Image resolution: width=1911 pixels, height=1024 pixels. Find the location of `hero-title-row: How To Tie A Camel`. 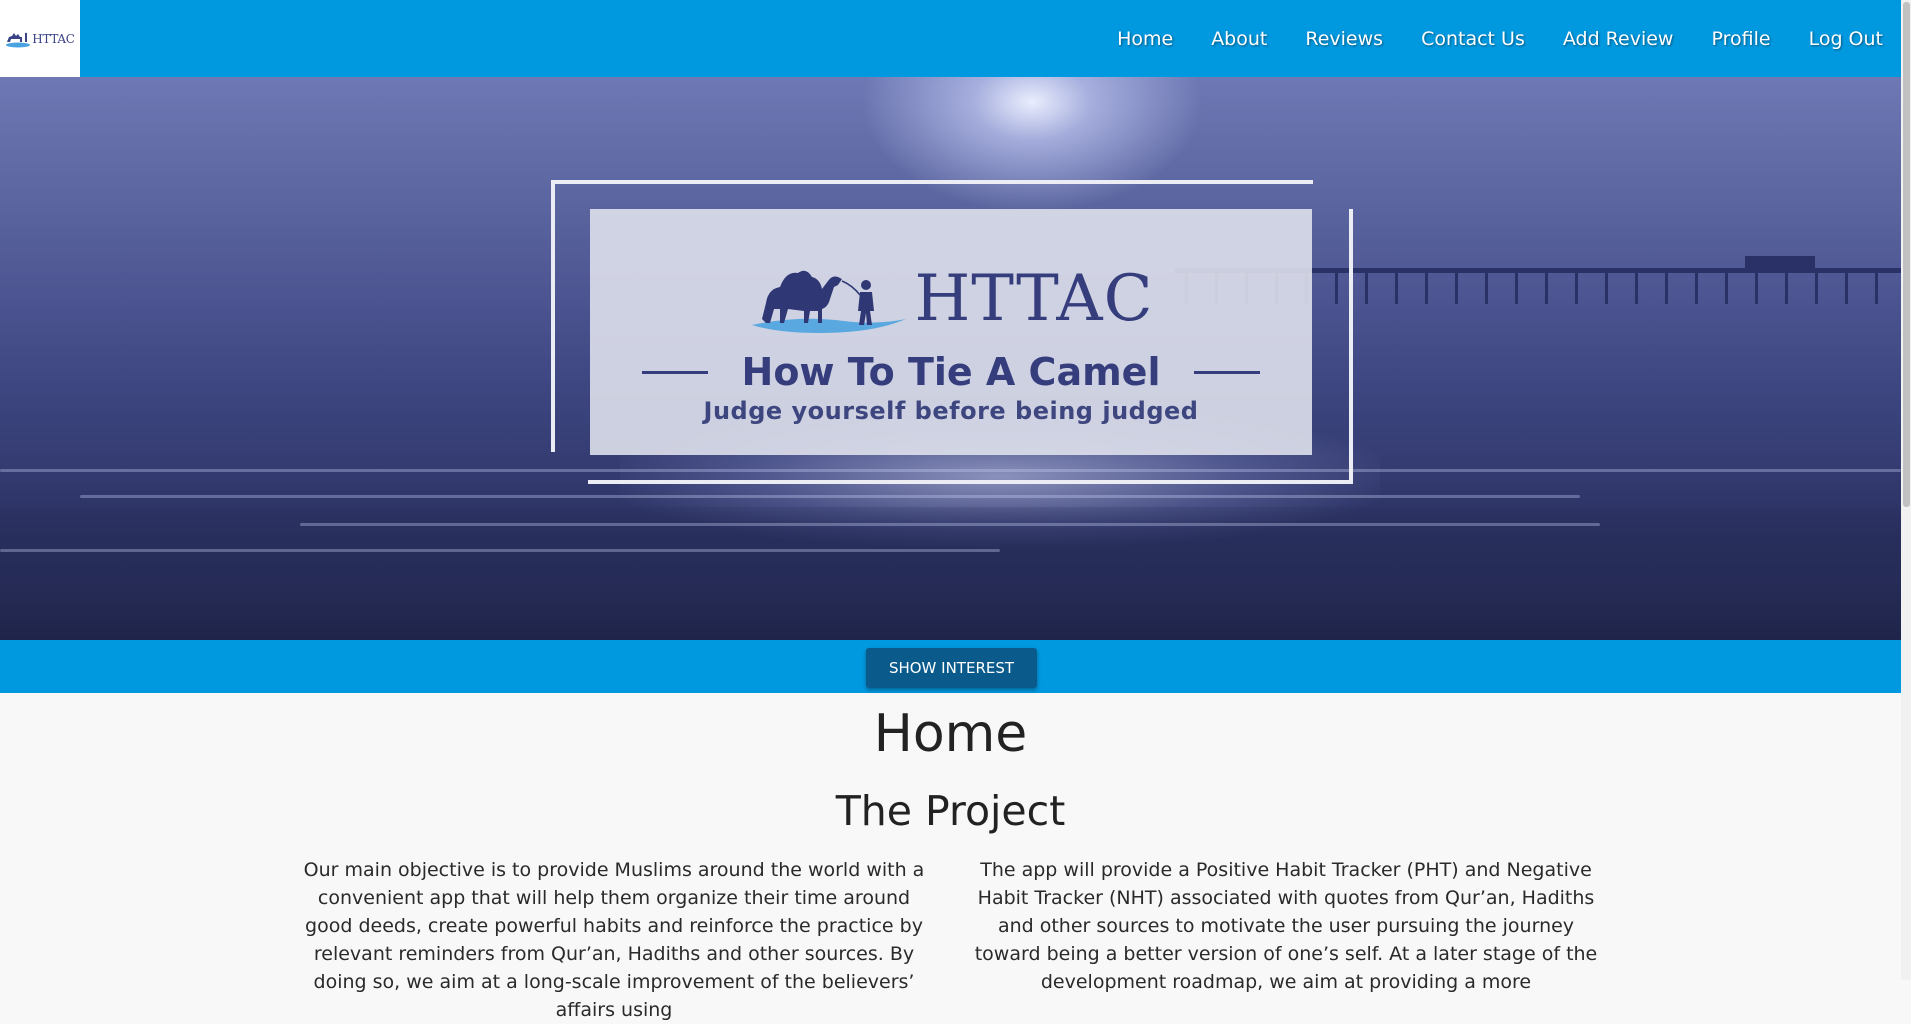

hero-title-row: How To Tie A Camel is located at coordinates (951, 372).